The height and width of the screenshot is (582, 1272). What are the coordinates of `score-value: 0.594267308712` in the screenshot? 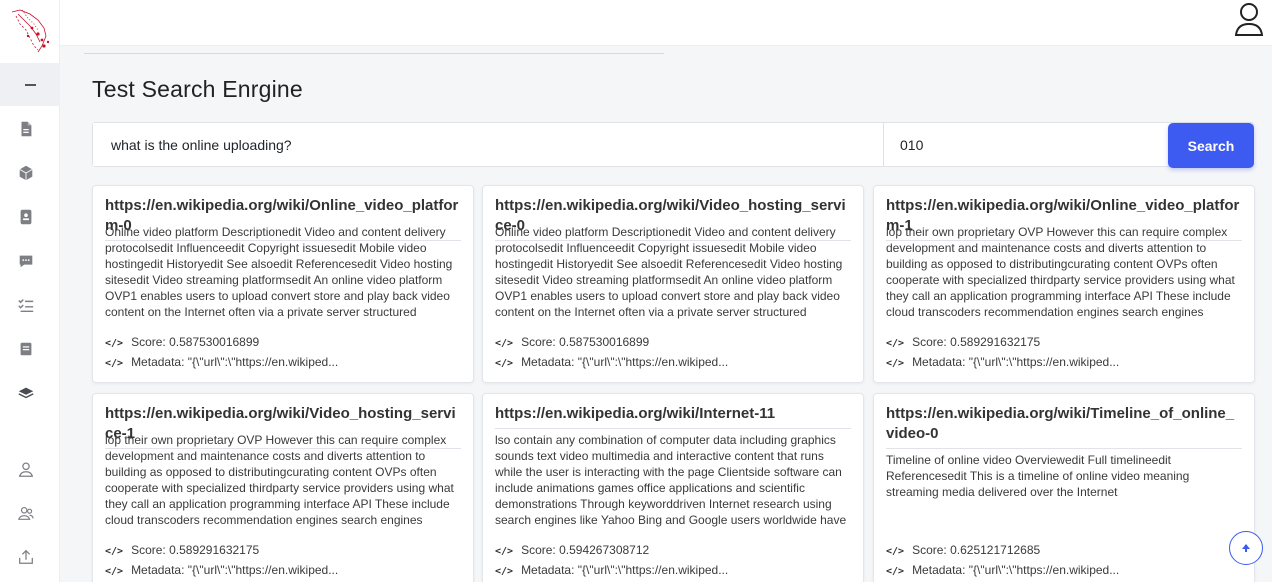 It's located at (604, 550).